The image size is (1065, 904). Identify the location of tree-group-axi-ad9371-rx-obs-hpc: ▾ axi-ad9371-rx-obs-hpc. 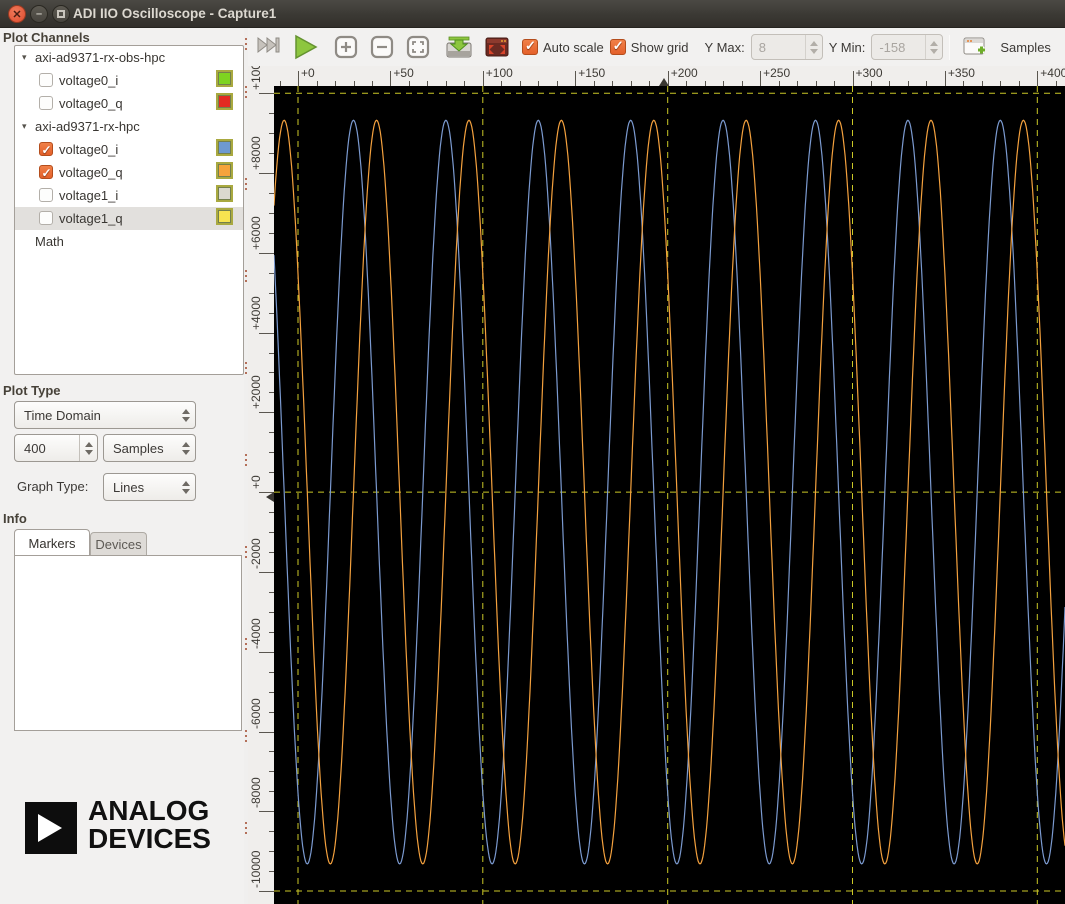
(129, 57).